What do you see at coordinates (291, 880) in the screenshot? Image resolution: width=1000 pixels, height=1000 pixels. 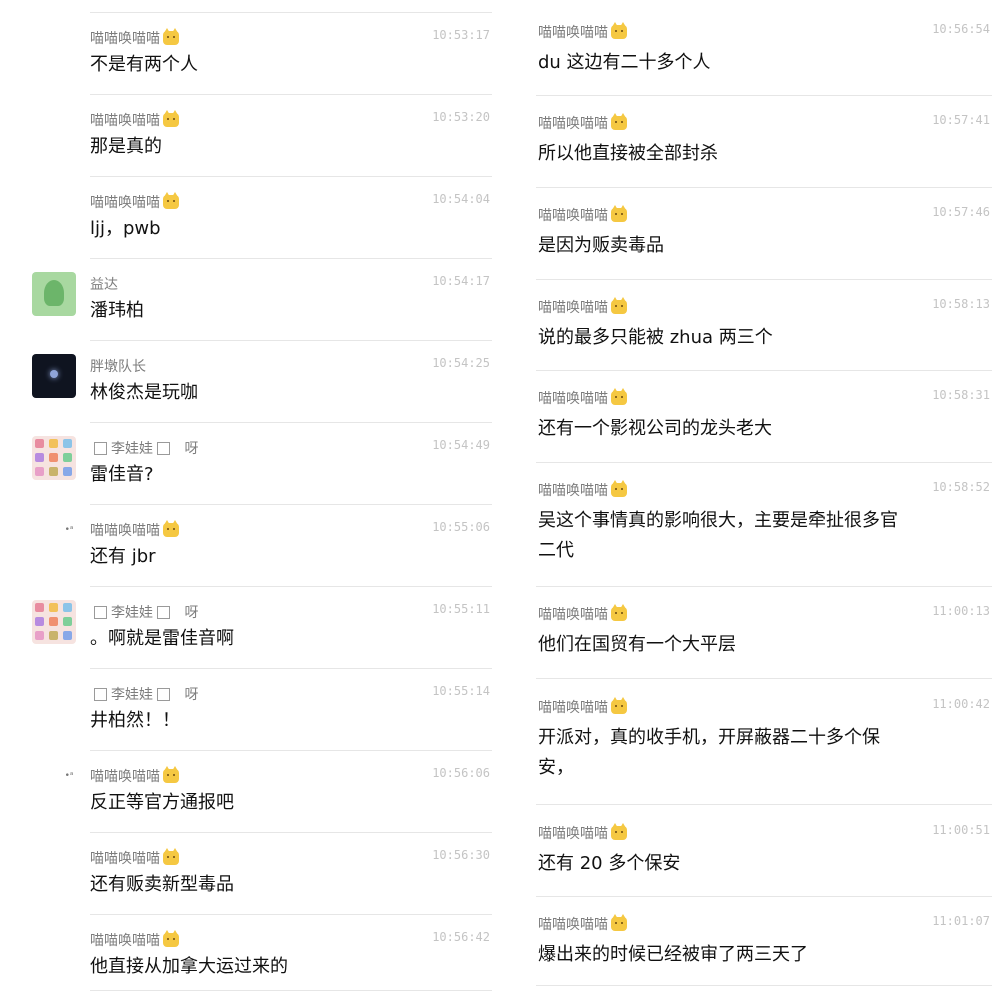 I see `chat-message: 喵喵唤喵喵 10:56:30 还有贩卖新型毒品` at bounding box center [291, 880].